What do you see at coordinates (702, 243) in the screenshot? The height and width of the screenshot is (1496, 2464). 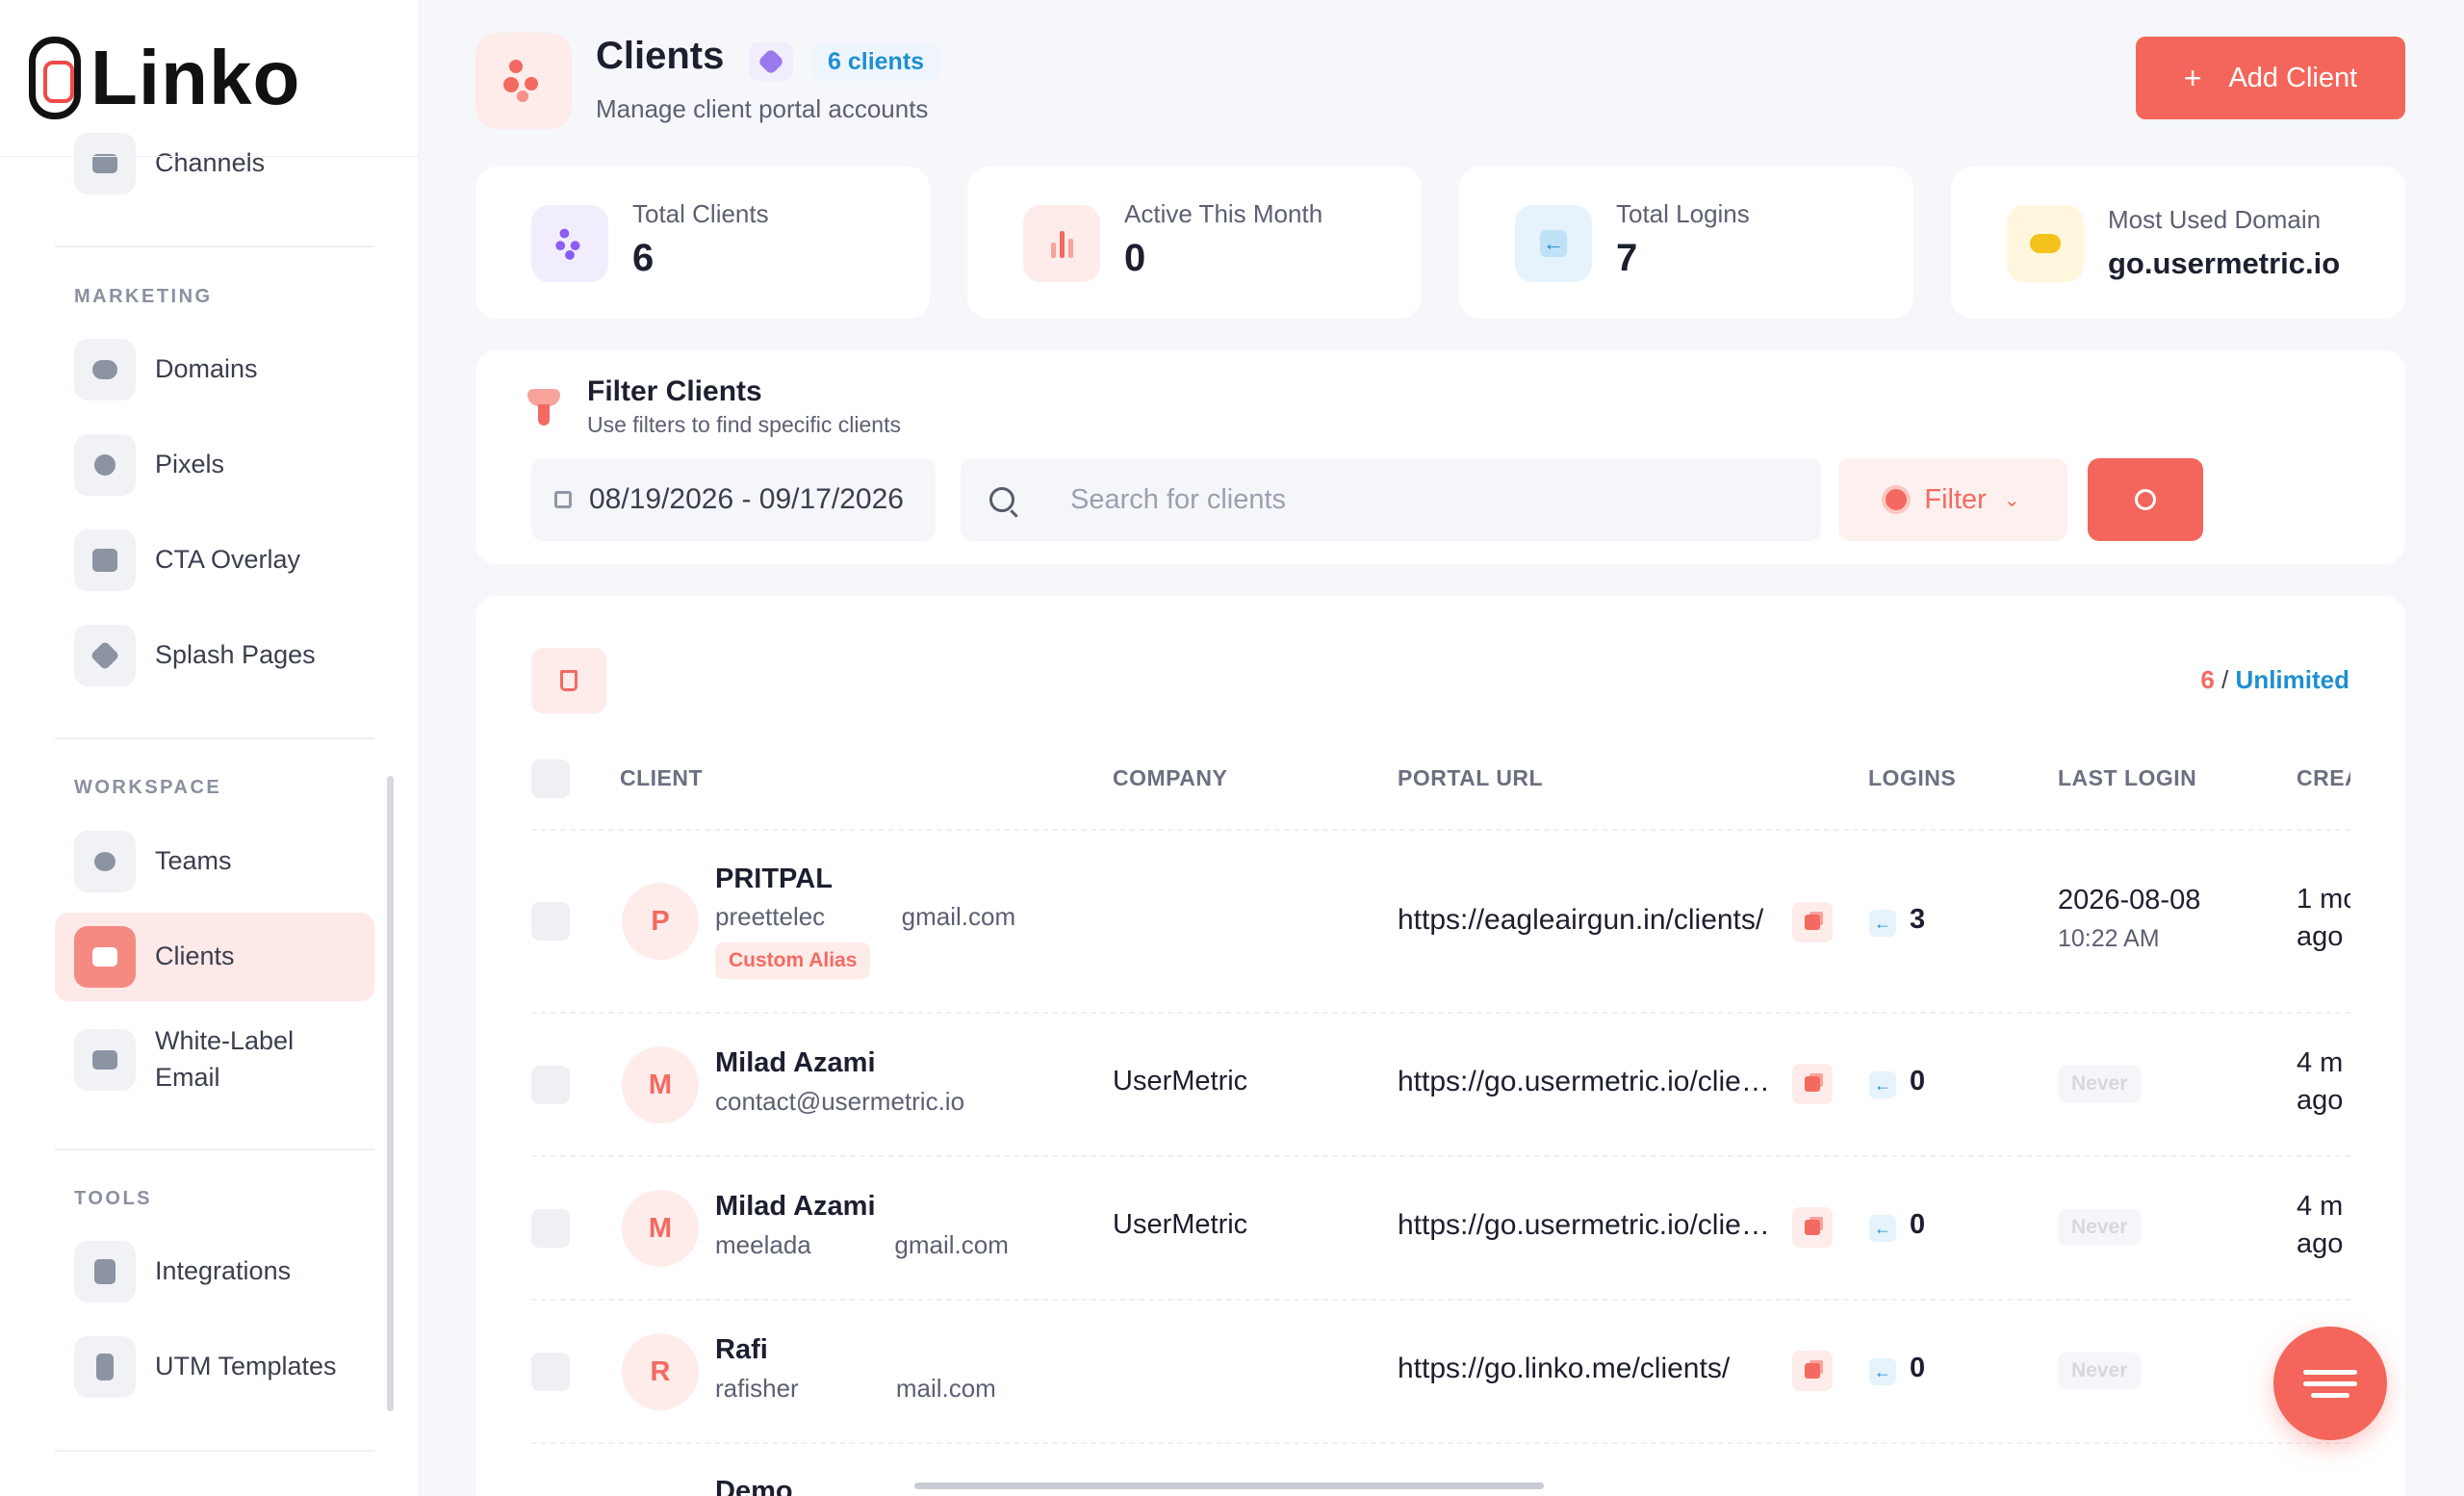 I see `stat-card-total-clients: Total Clients 6` at bounding box center [702, 243].